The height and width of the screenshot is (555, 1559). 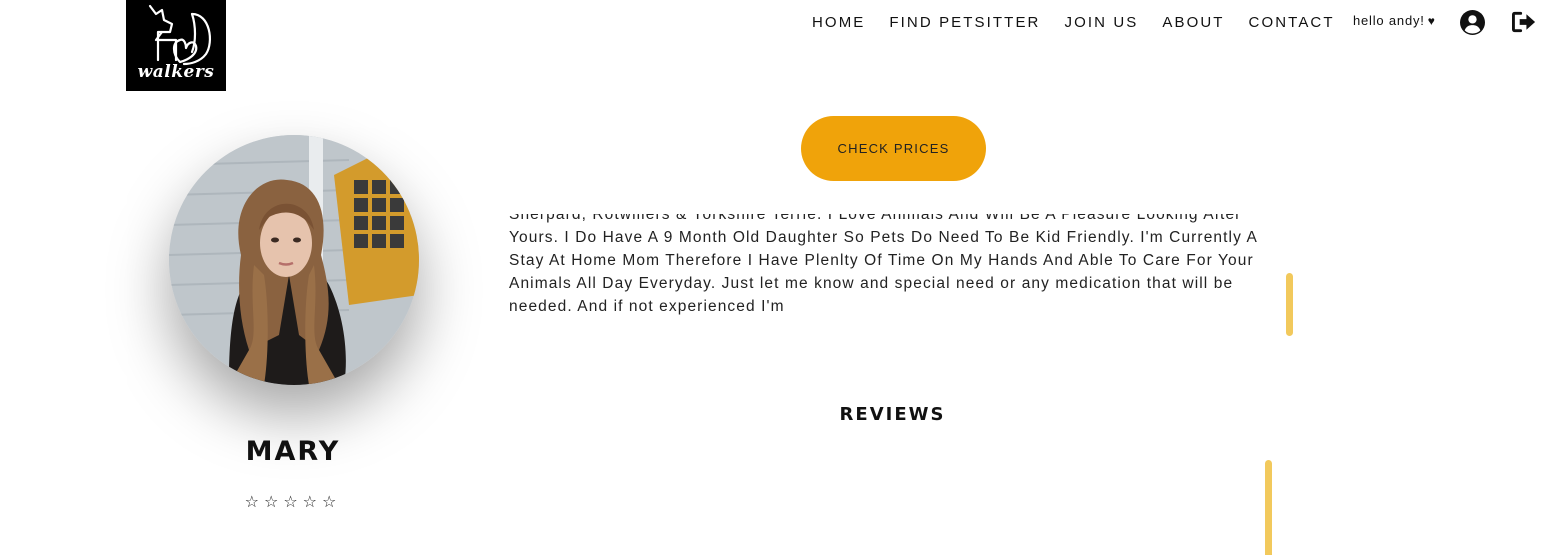 What do you see at coordinates (1193, 22) in the screenshot?
I see `nav-about: ABOUT` at bounding box center [1193, 22].